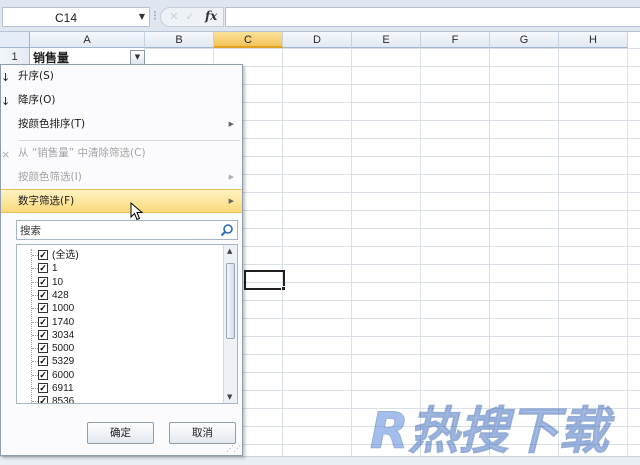 The width and height of the screenshot is (640, 465). Describe the element at coordinates (65, 255) in the screenshot. I see `checklist-item-label: (全选)` at that location.